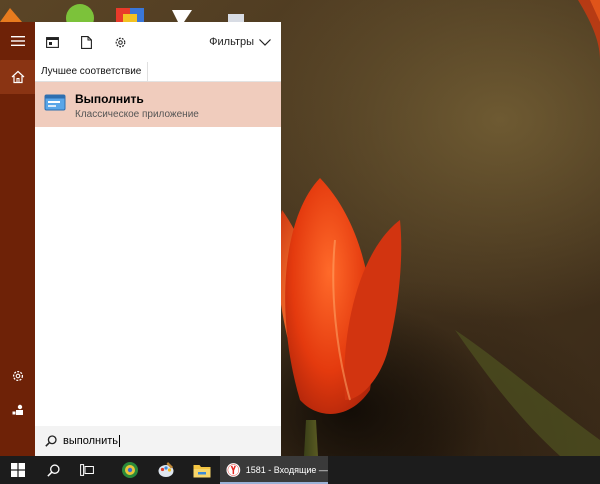  I want to click on hamburger-menu-icon, so click(17, 41).